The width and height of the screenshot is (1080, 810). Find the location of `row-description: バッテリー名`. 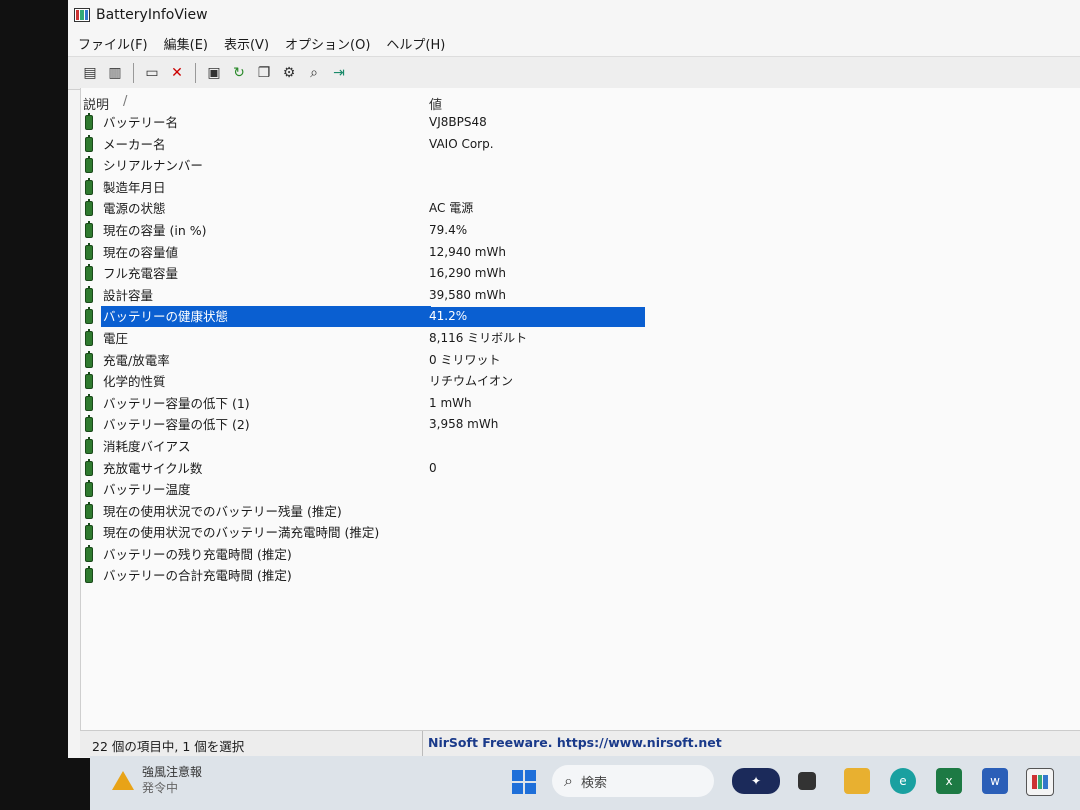

row-description: バッテリー名 is located at coordinates (141, 122).